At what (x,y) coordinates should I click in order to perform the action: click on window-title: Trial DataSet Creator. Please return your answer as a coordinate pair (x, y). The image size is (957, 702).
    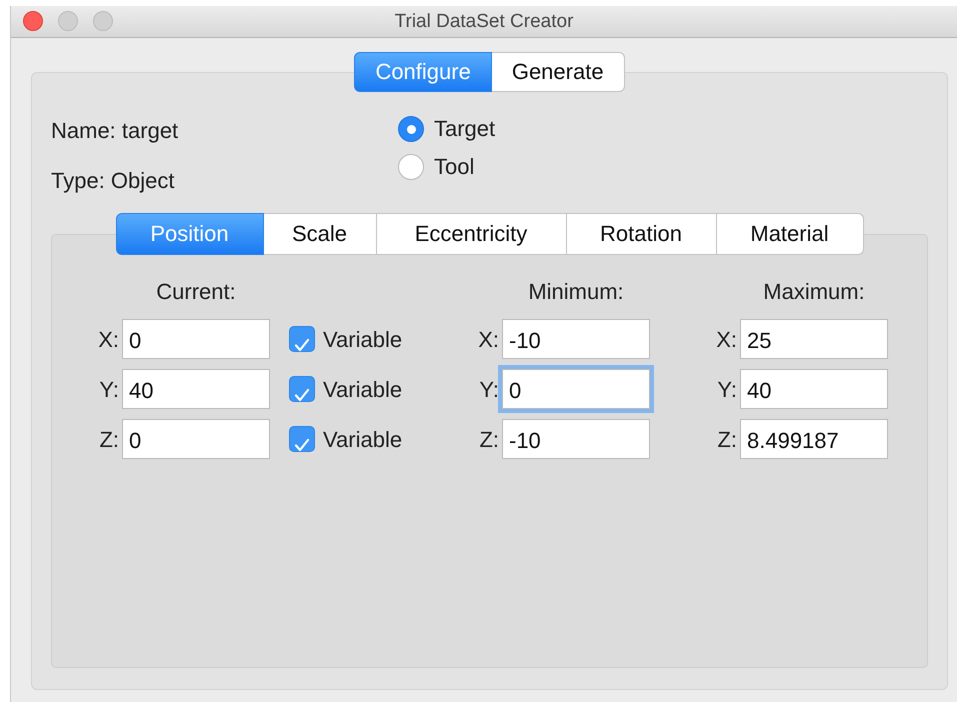
    Looking at the image, I should click on (484, 21).